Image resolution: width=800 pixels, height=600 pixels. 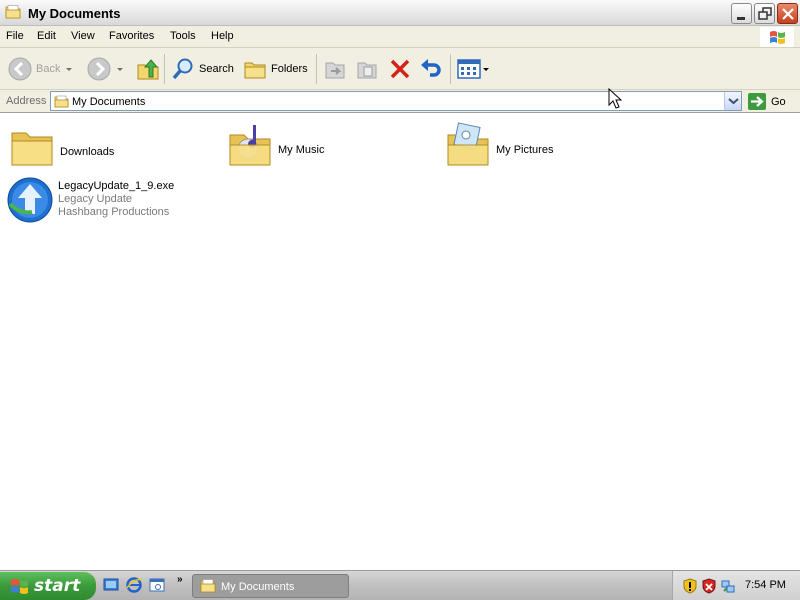 I want to click on taskbar-window-label: My Documents, so click(x=258, y=587).